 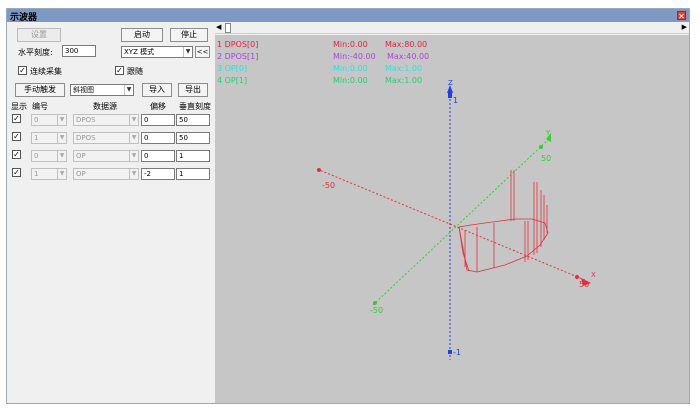 I want to click on x-left-label: -50, so click(x=328, y=185).